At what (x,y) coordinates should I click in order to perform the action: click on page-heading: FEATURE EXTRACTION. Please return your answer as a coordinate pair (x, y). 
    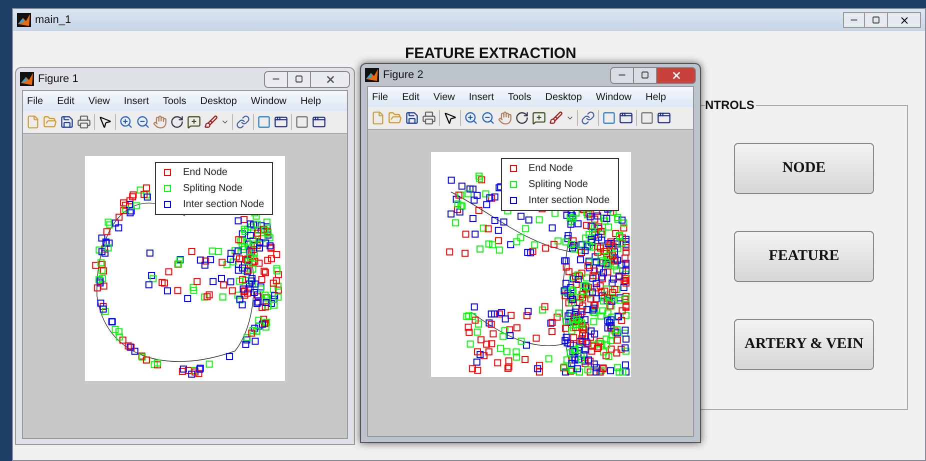
    Looking at the image, I should click on (490, 54).